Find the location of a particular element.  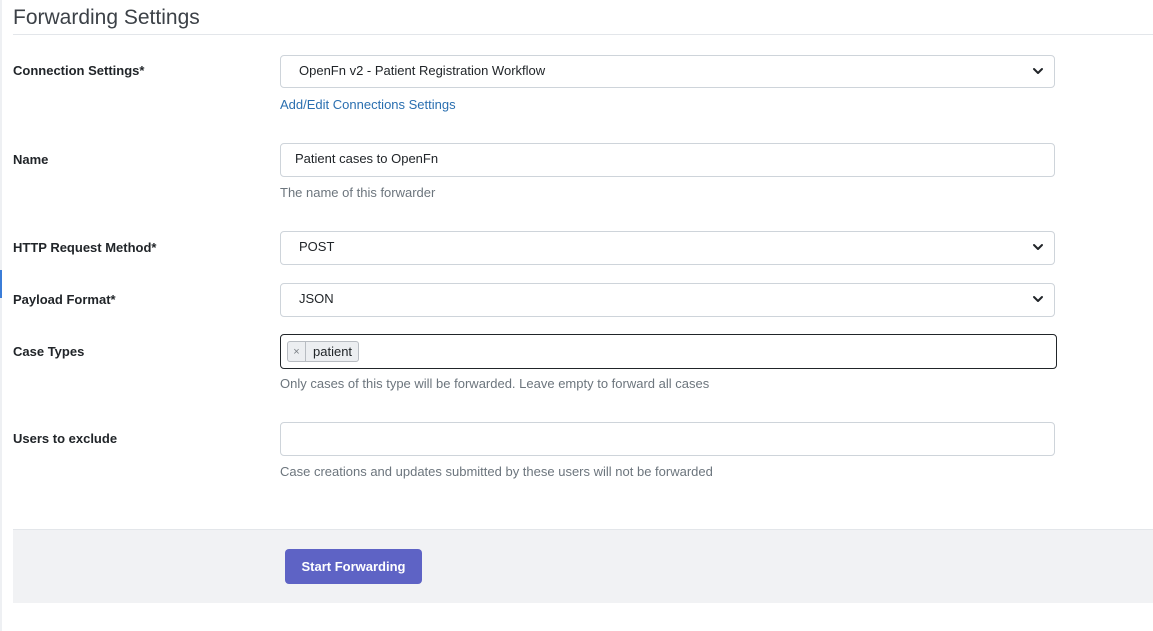

users-exclude-input is located at coordinates (667, 439).